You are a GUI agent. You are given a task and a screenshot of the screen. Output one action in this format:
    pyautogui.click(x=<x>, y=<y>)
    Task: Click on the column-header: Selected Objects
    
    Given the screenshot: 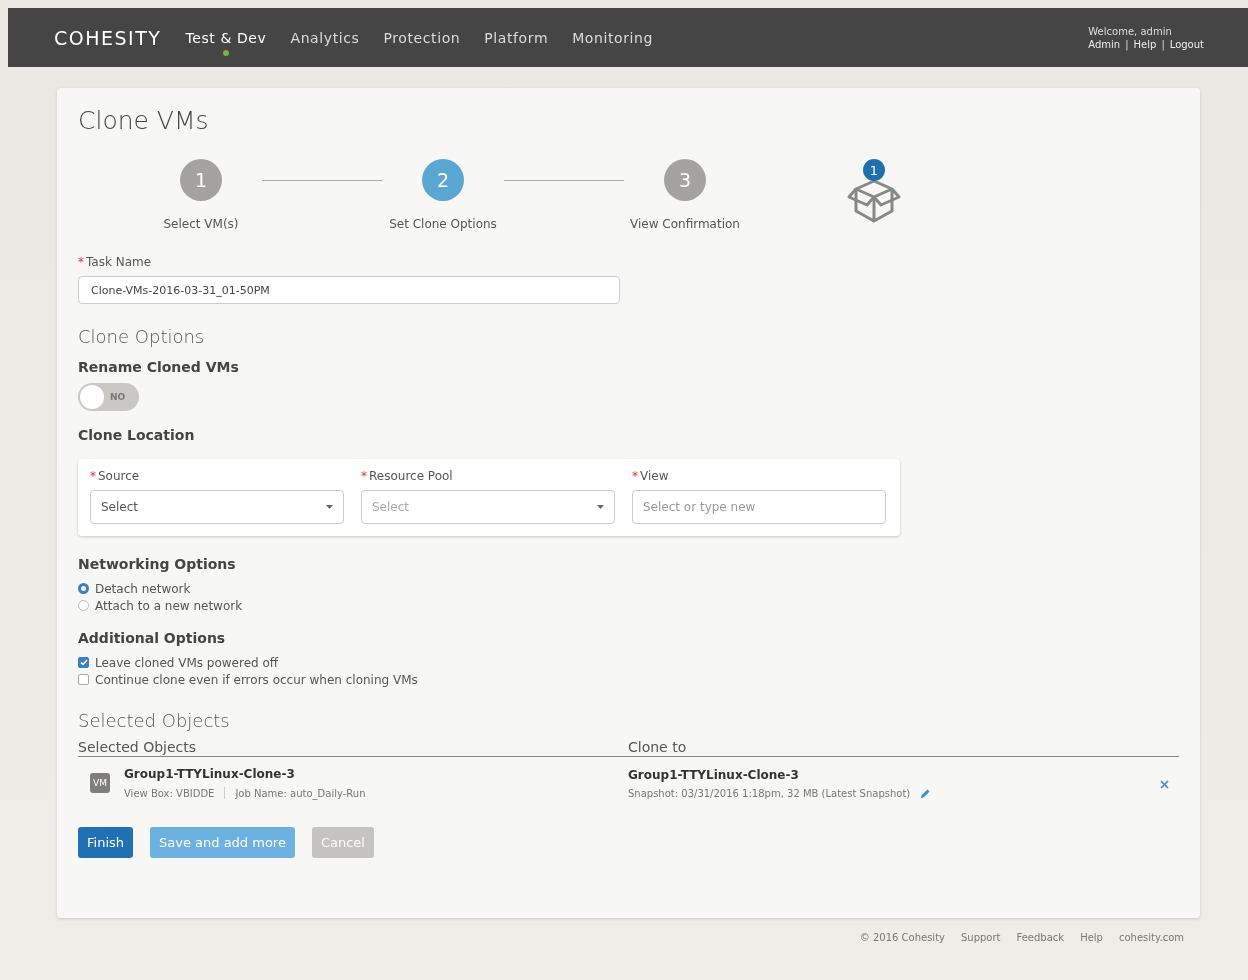 What is the action you would take?
    pyautogui.click(x=138, y=747)
    